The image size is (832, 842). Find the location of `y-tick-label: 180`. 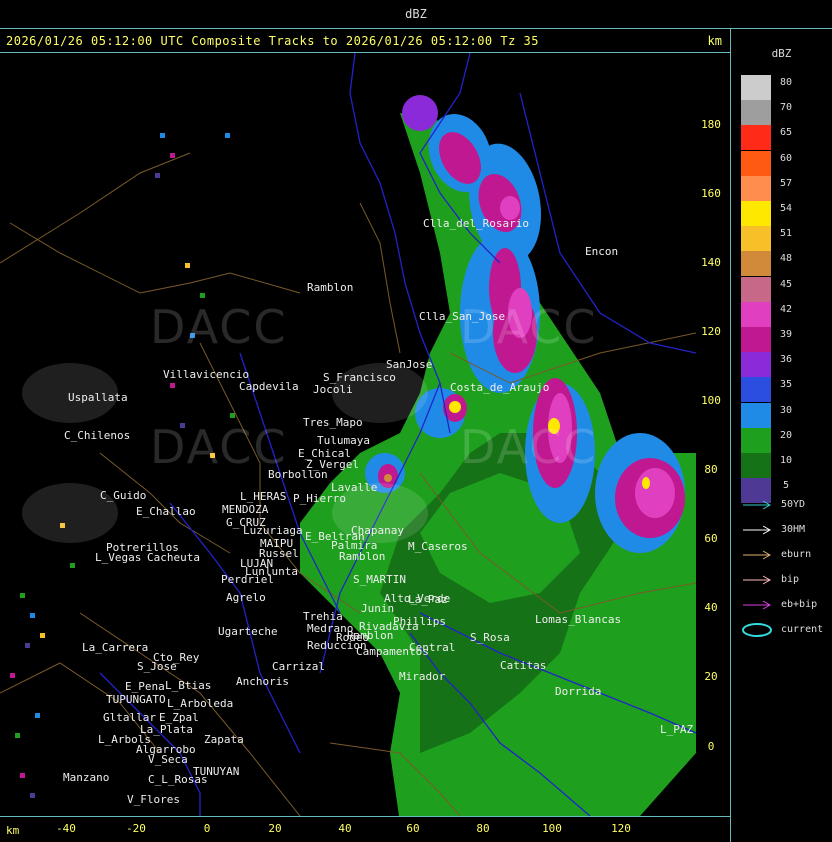

y-tick-label: 180 is located at coordinates (711, 124).